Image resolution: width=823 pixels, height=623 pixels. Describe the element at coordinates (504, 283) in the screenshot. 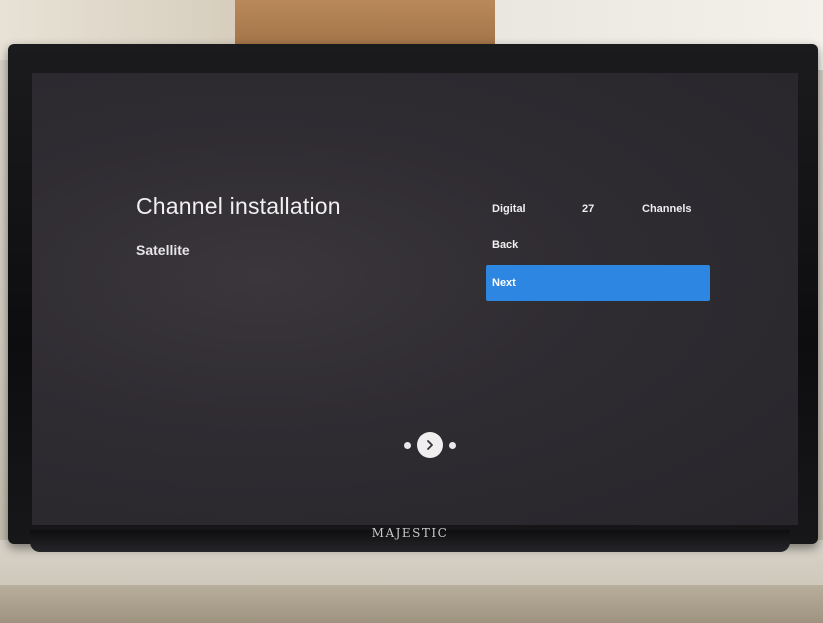

I see `next-button-label: Next` at that location.